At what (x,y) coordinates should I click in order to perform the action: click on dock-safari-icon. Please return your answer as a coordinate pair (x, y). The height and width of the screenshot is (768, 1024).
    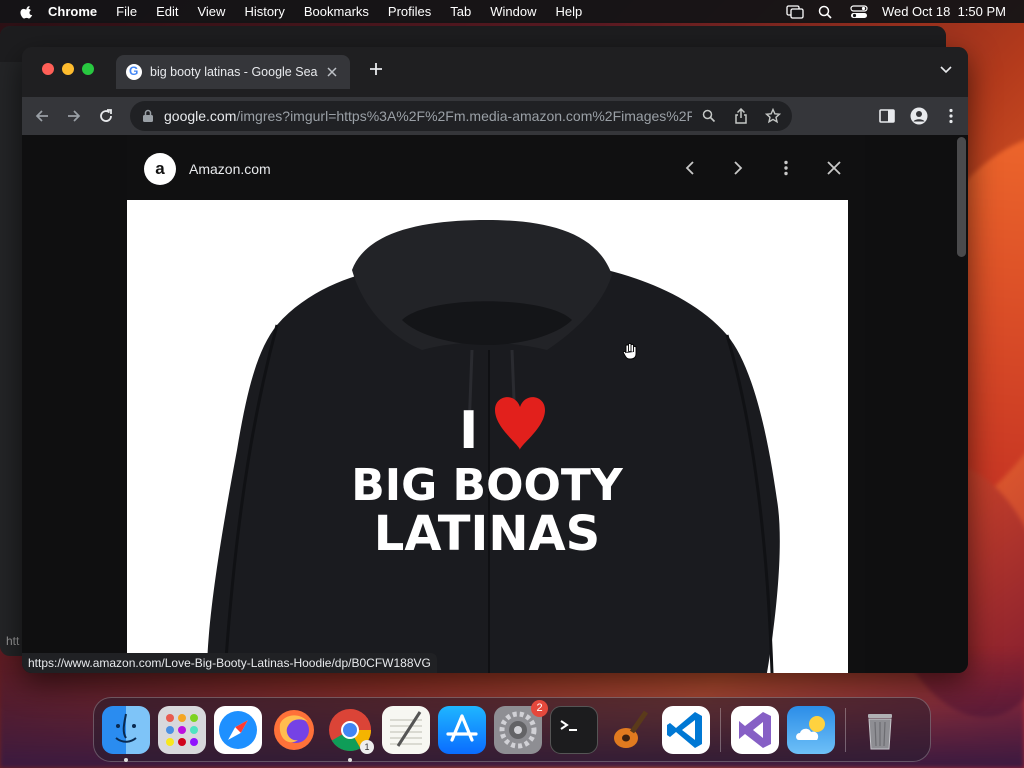
    Looking at the image, I should click on (238, 729).